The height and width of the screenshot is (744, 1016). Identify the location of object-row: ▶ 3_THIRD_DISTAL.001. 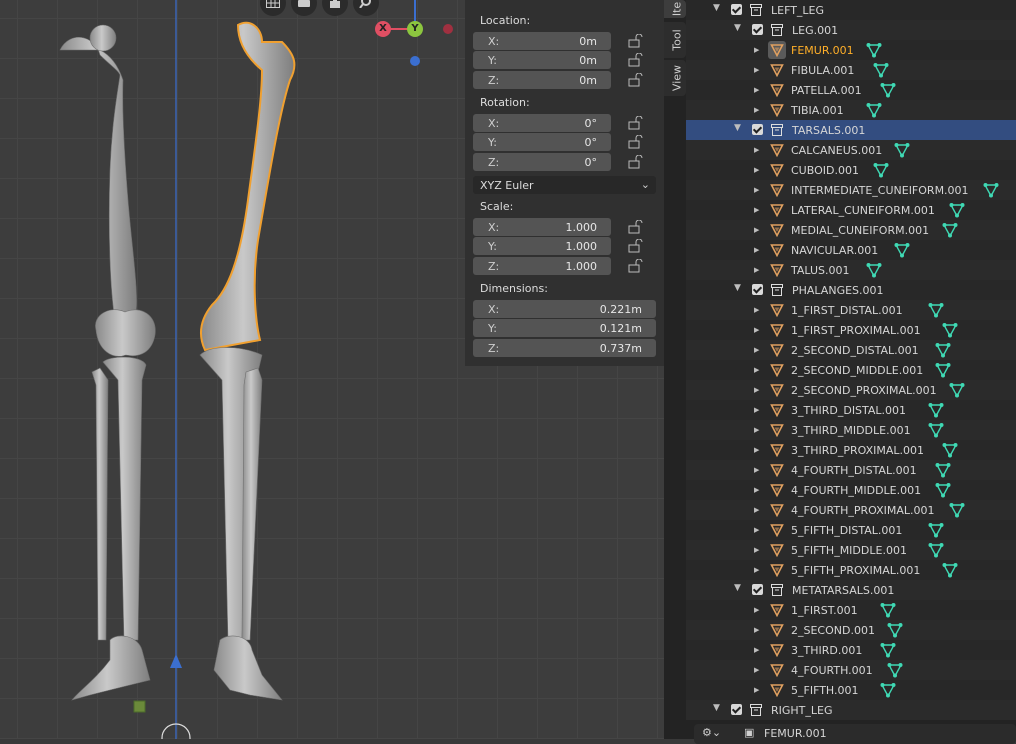
(851, 410).